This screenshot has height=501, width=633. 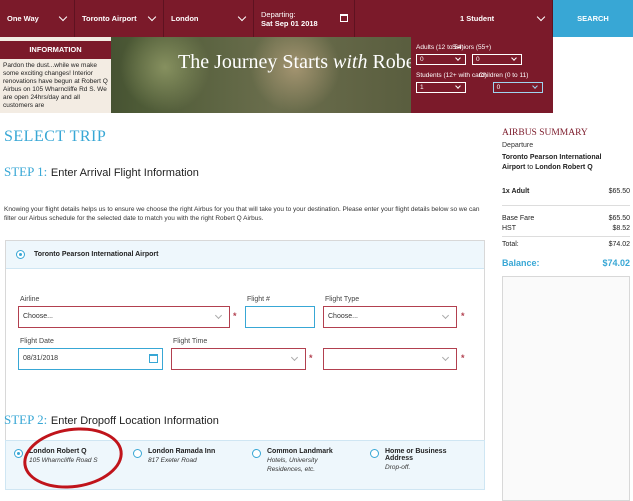 I want to click on trip-type-select: One Way, so click(x=37, y=18).